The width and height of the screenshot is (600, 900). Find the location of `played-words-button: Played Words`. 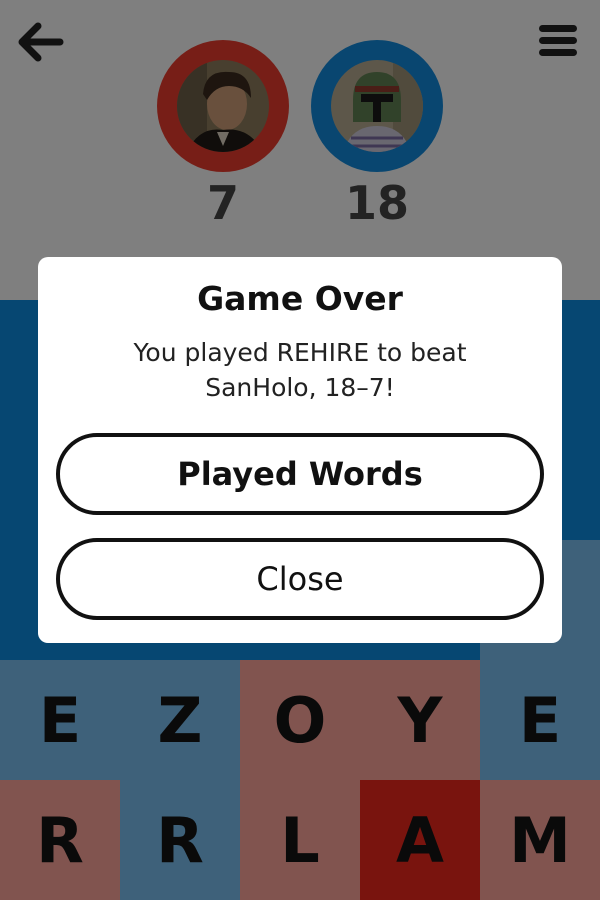

played-words-button: Played Words is located at coordinates (300, 474).